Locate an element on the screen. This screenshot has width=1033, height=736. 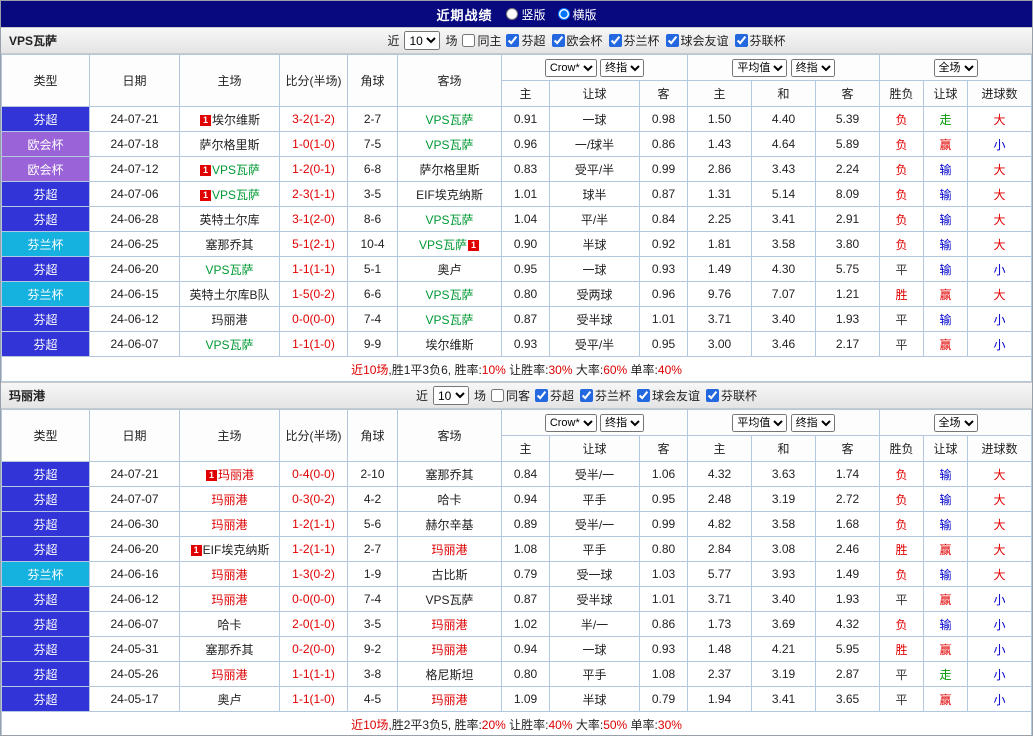
away-team-cell: 格尼斯坦 is located at coordinates (449, 674).